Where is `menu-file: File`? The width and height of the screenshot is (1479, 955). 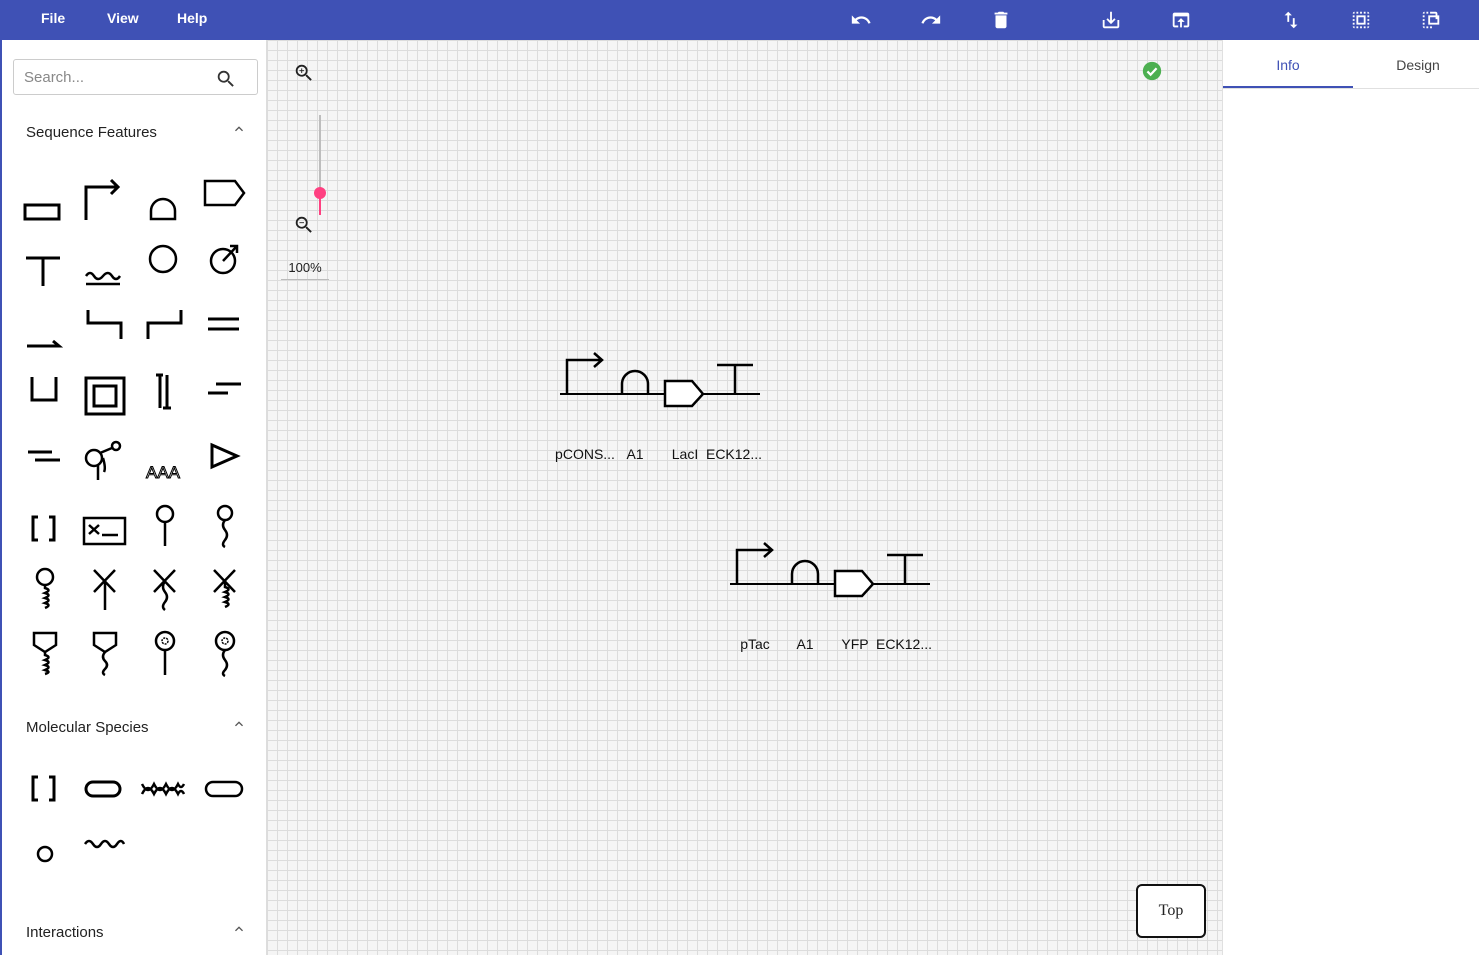
menu-file: File is located at coordinates (53, 20).